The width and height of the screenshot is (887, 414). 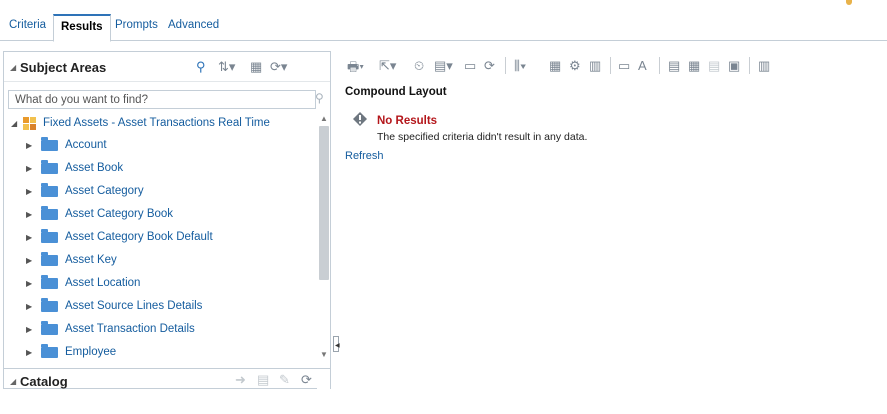 I want to click on tree-folder-label: Asset Book, so click(x=94, y=168).